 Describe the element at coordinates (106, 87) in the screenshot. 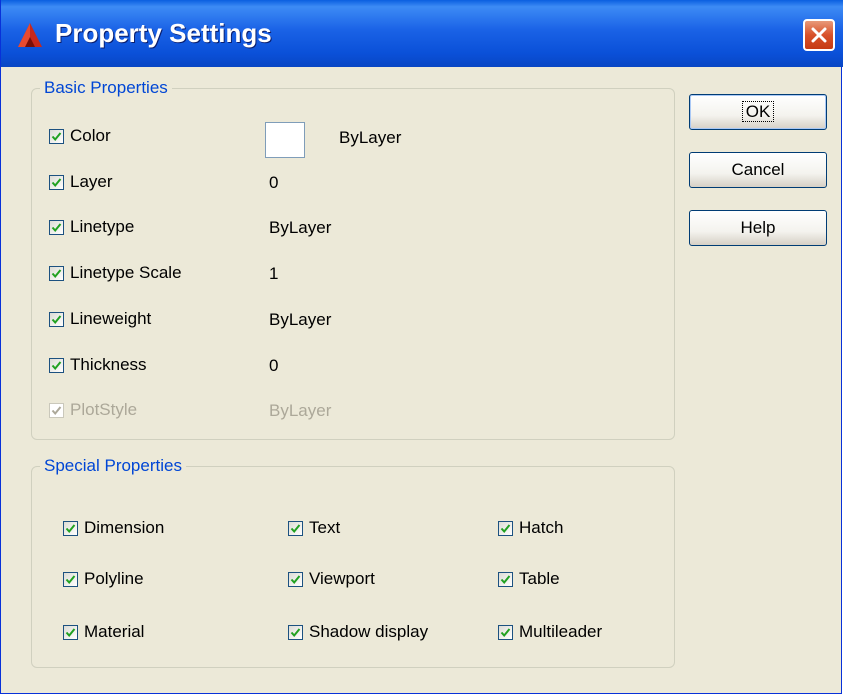

I see `basic-properties-legend: Basic Properties` at that location.